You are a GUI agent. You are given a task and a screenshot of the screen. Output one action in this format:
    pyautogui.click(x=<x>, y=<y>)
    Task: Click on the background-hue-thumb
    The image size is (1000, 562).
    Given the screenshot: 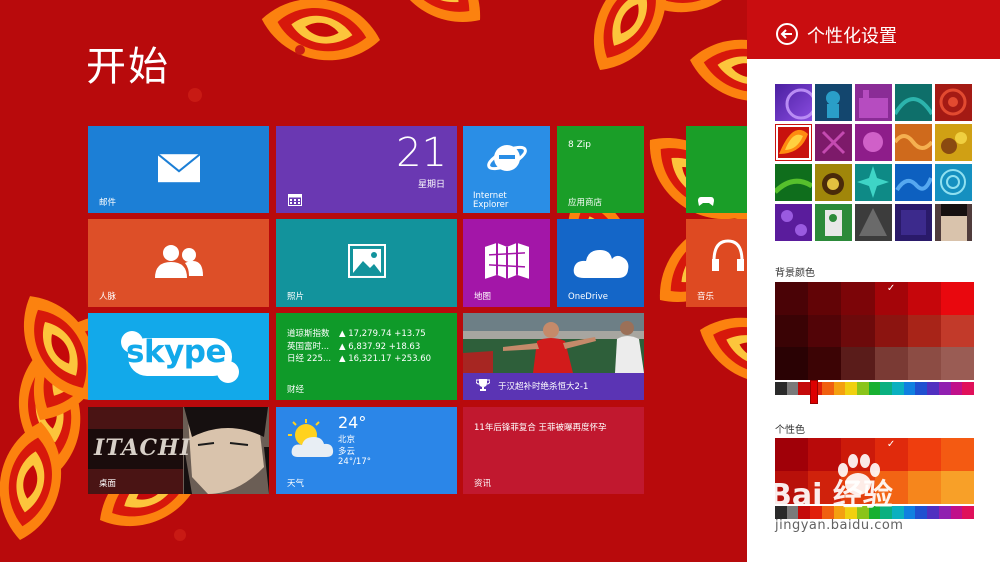 What is the action you would take?
    pyautogui.click(x=814, y=392)
    